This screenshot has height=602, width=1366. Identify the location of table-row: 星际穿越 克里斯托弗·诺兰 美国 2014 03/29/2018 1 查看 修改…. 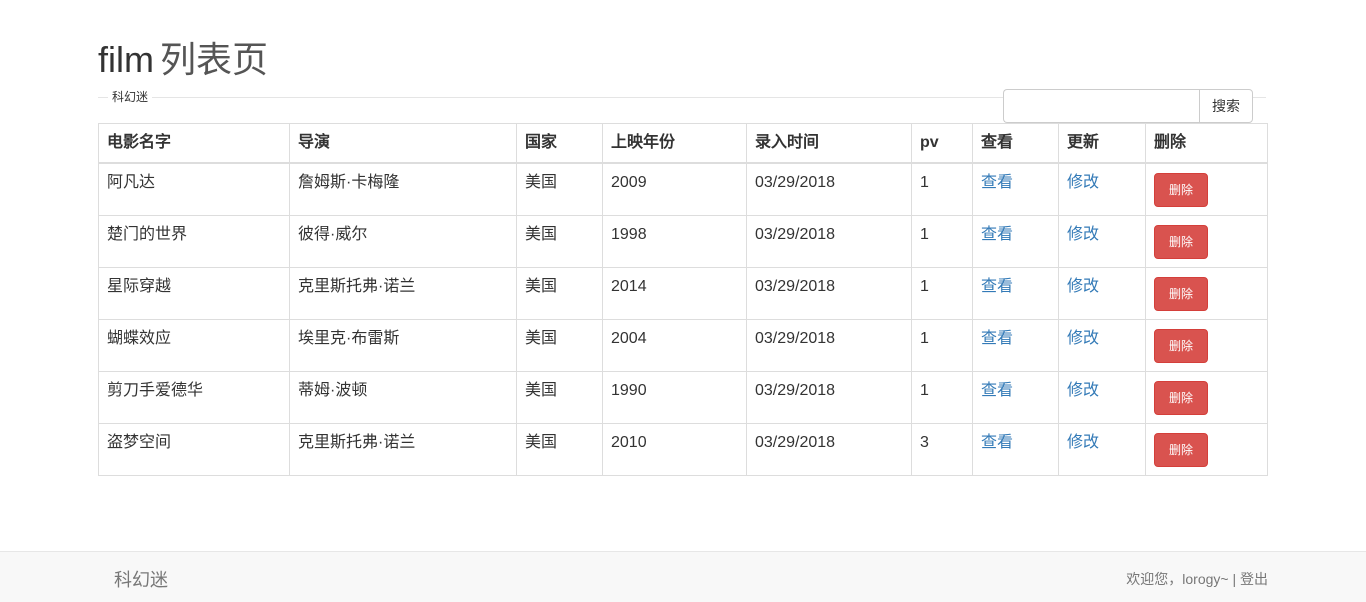
(683, 293).